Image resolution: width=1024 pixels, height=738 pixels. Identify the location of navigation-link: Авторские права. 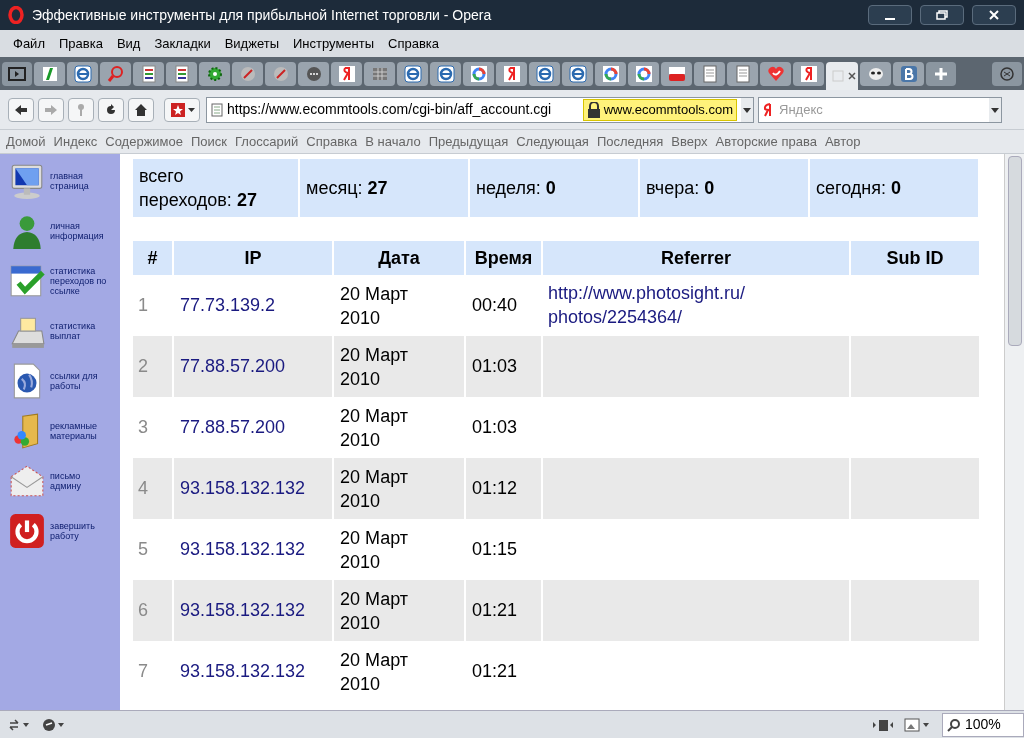
(766, 141).